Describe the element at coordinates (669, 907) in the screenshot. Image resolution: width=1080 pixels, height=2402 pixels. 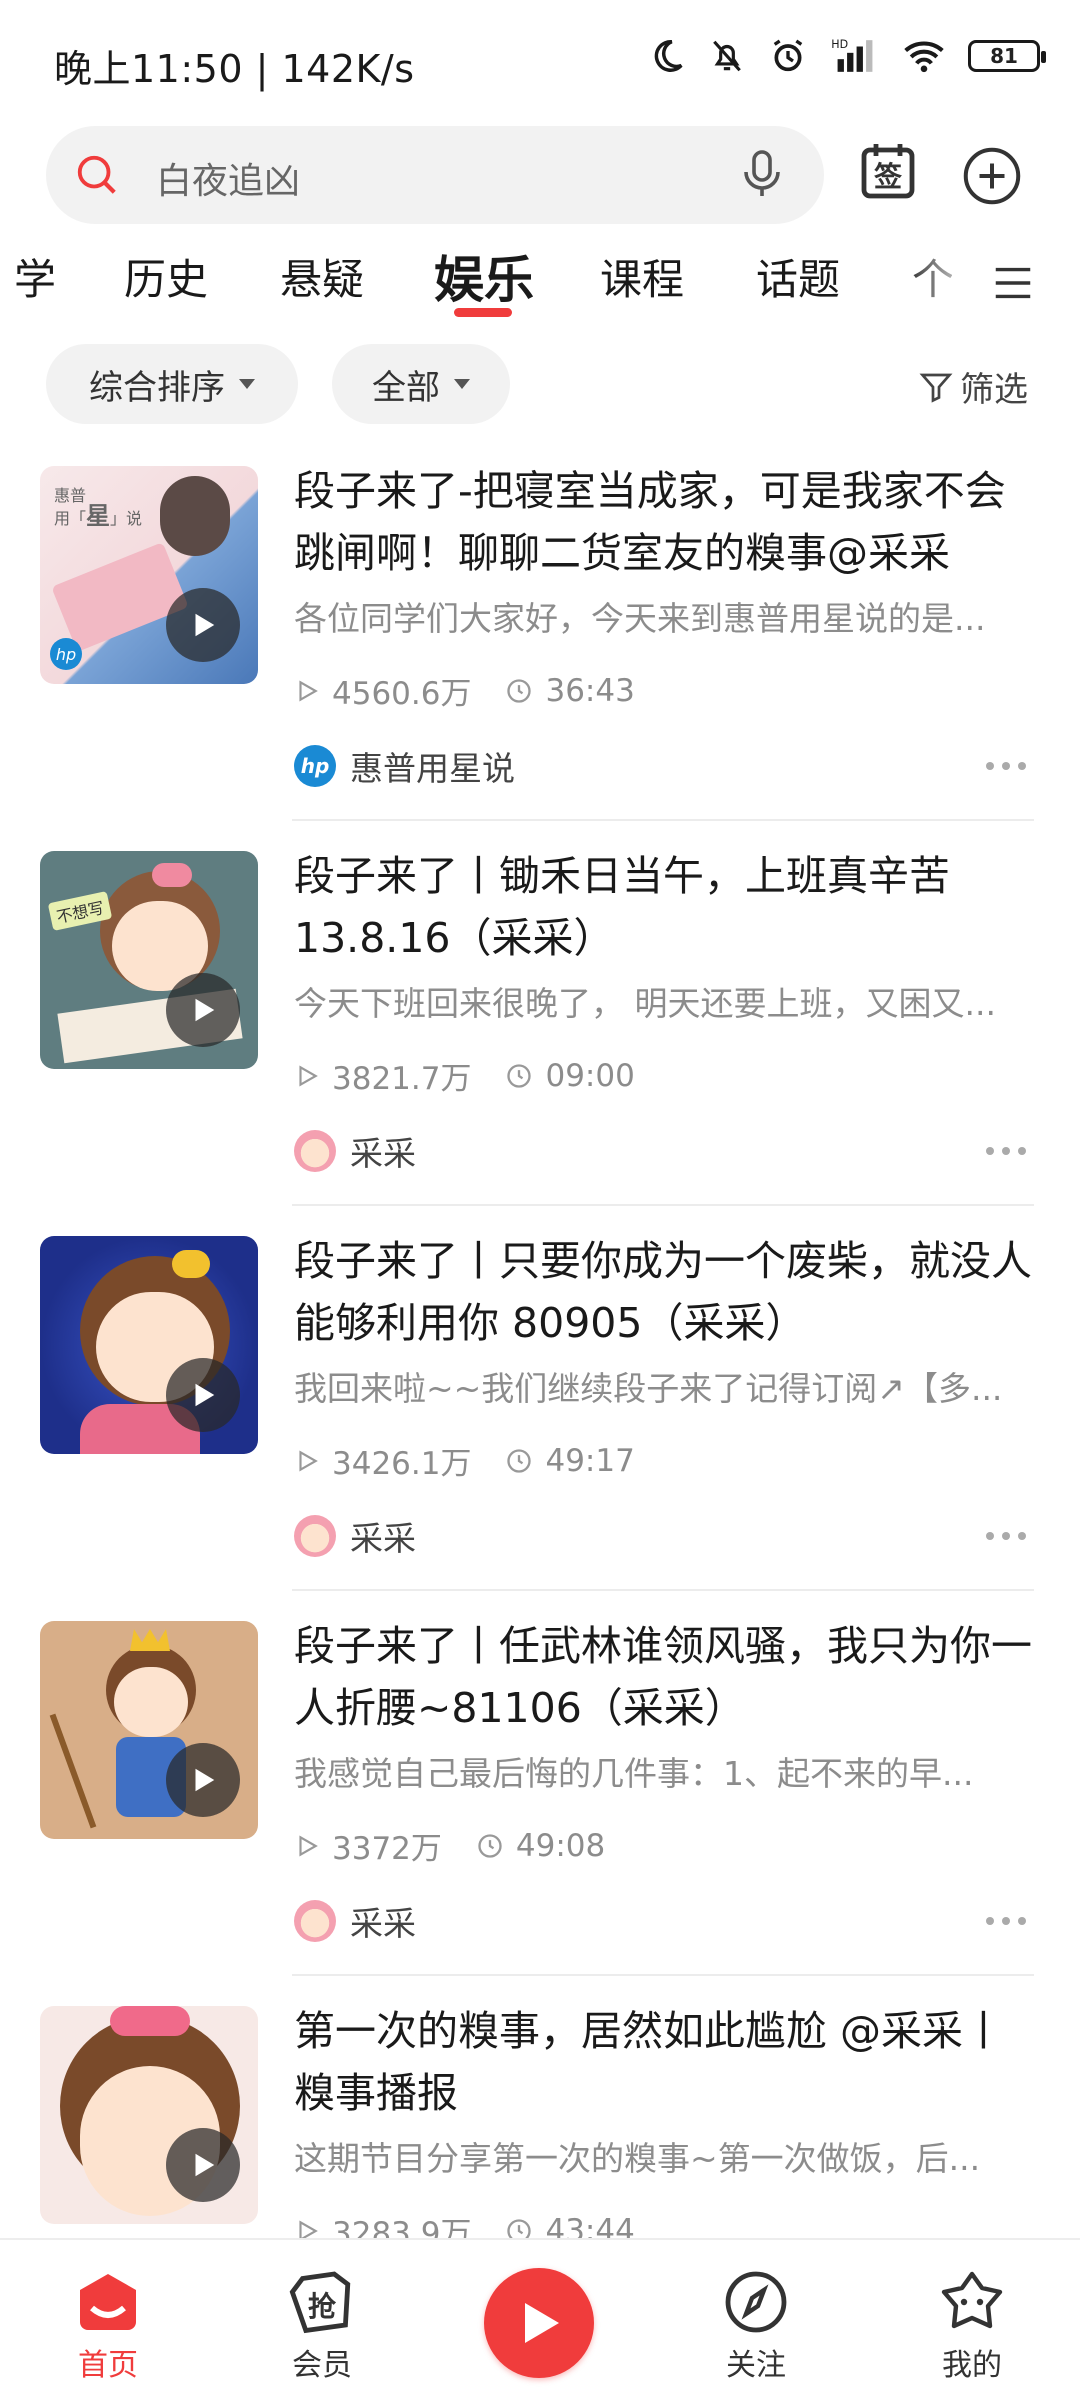
I see `video-title: 段子来了丨锄禾日当午，上班真辛苦13.8.16（采采）` at that location.